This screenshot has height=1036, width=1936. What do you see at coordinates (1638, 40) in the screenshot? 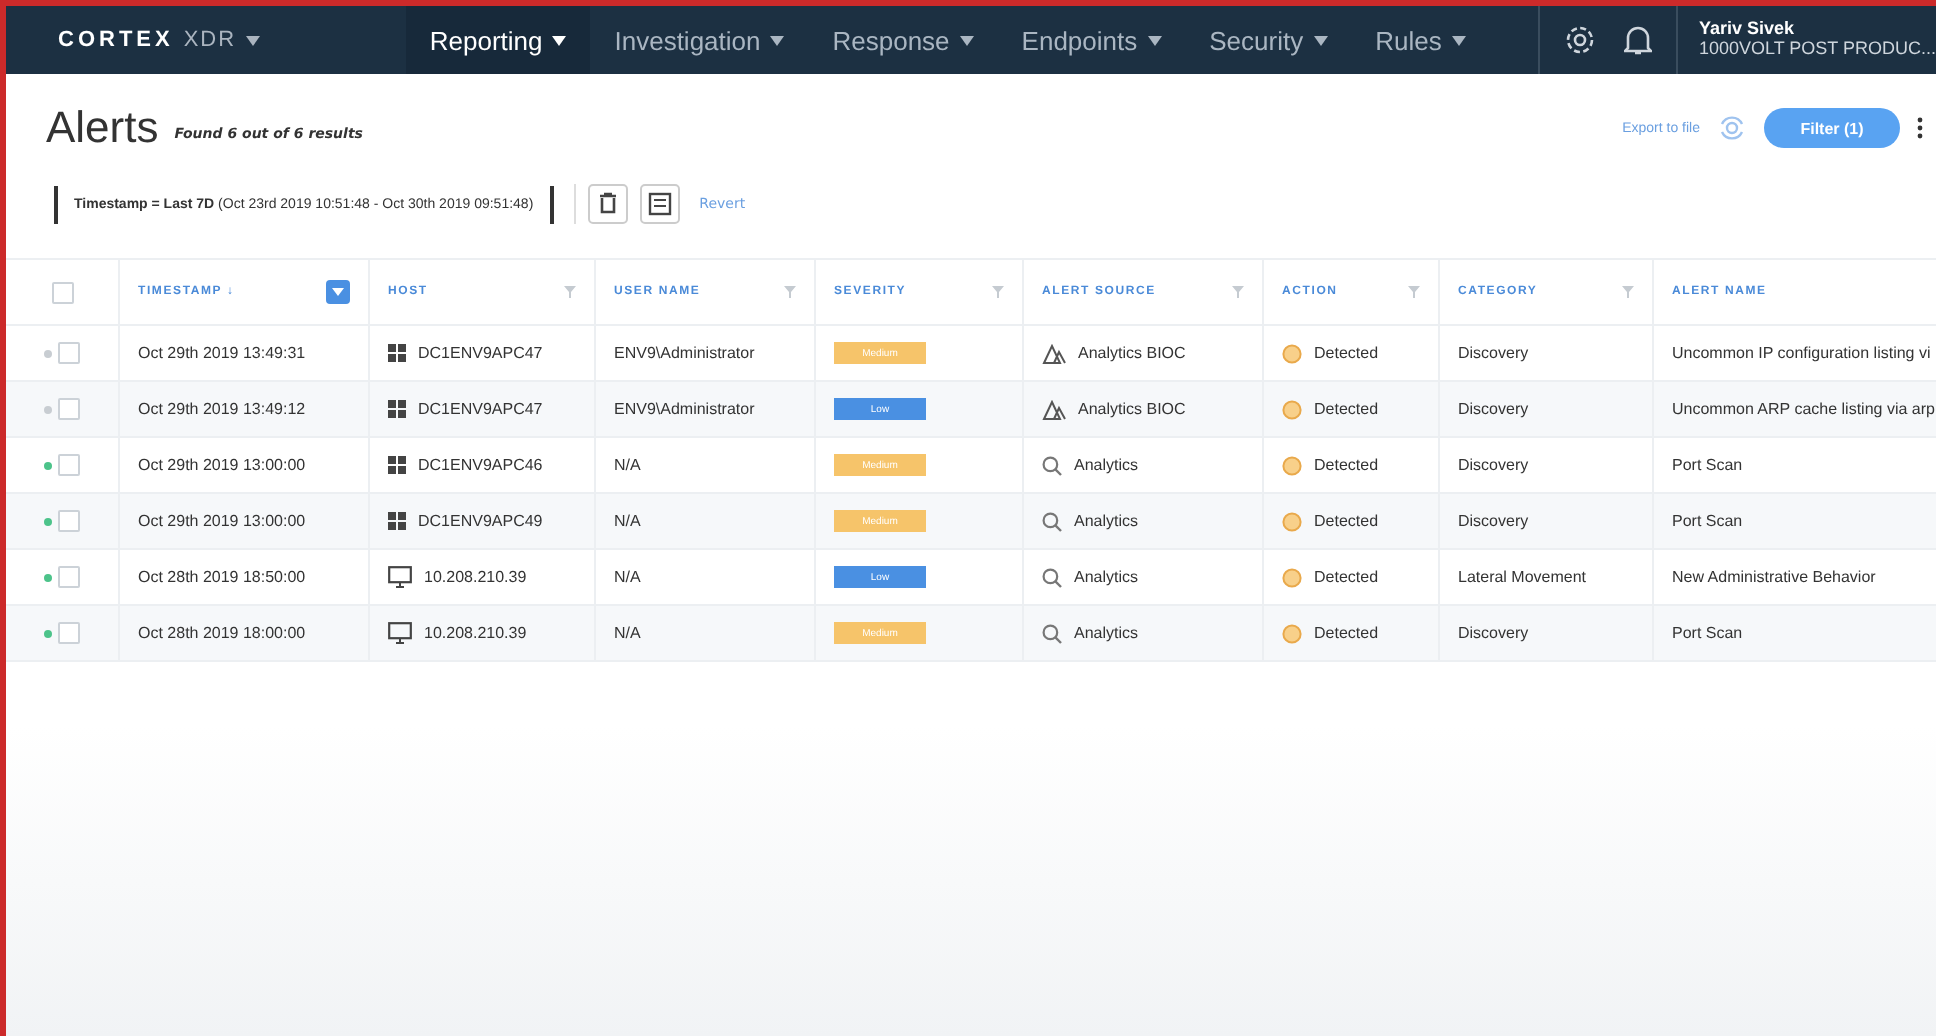
I see `bell-icon` at bounding box center [1638, 40].